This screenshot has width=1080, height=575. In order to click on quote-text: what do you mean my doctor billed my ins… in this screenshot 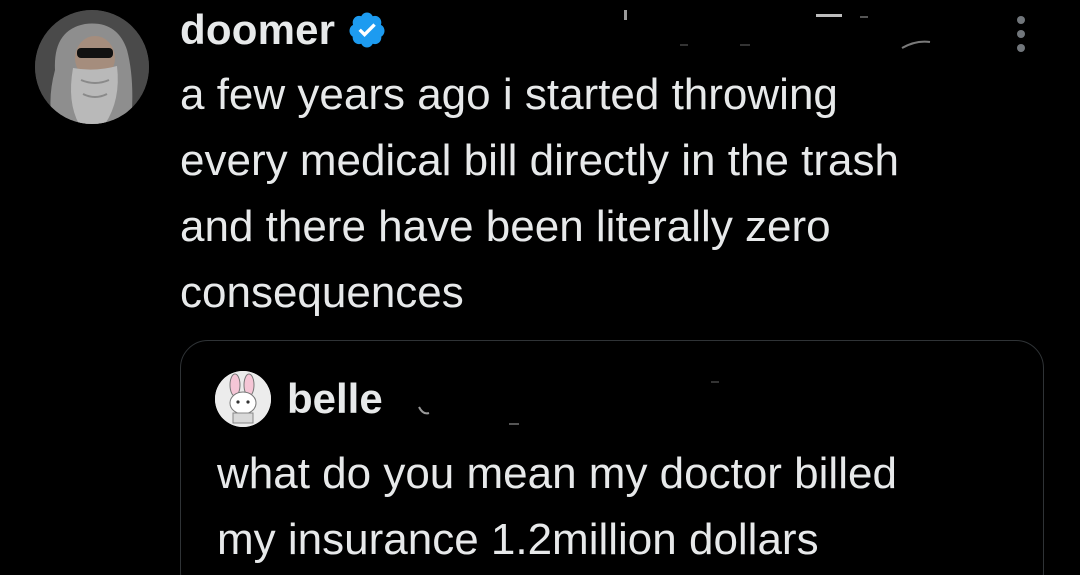, I will do `click(557, 506)`.